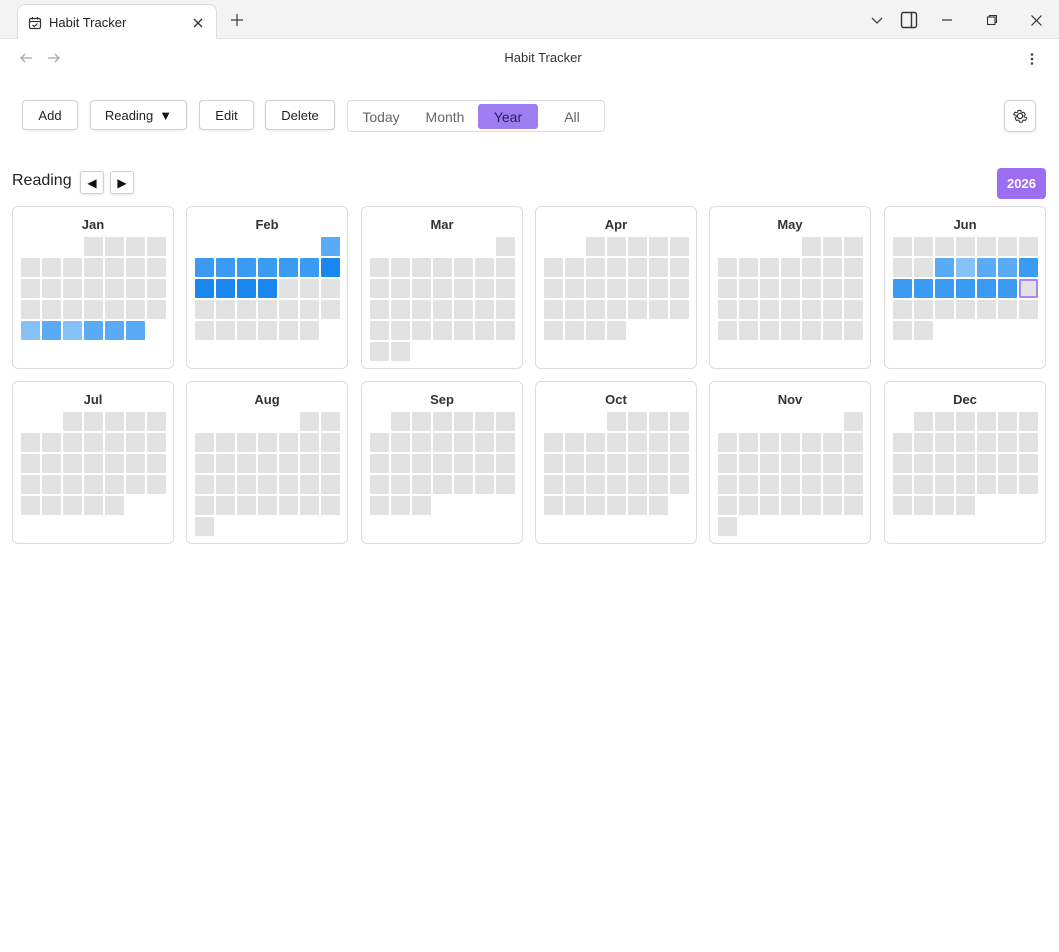 The image size is (1059, 952). Describe the element at coordinates (445, 116) in the screenshot. I see `view-month: Month` at that location.